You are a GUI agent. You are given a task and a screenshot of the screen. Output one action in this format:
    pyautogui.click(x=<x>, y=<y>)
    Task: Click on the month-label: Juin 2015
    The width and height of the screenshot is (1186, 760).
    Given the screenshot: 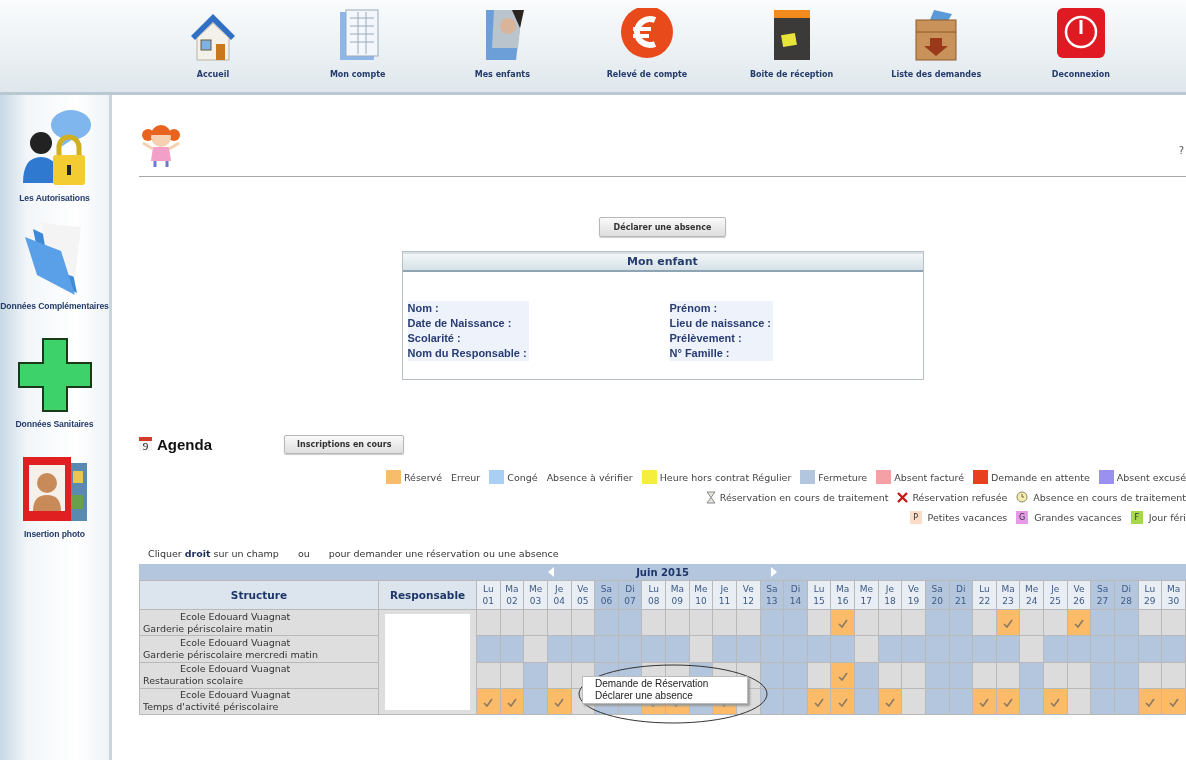 What is the action you would take?
    pyautogui.click(x=662, y=572)
    